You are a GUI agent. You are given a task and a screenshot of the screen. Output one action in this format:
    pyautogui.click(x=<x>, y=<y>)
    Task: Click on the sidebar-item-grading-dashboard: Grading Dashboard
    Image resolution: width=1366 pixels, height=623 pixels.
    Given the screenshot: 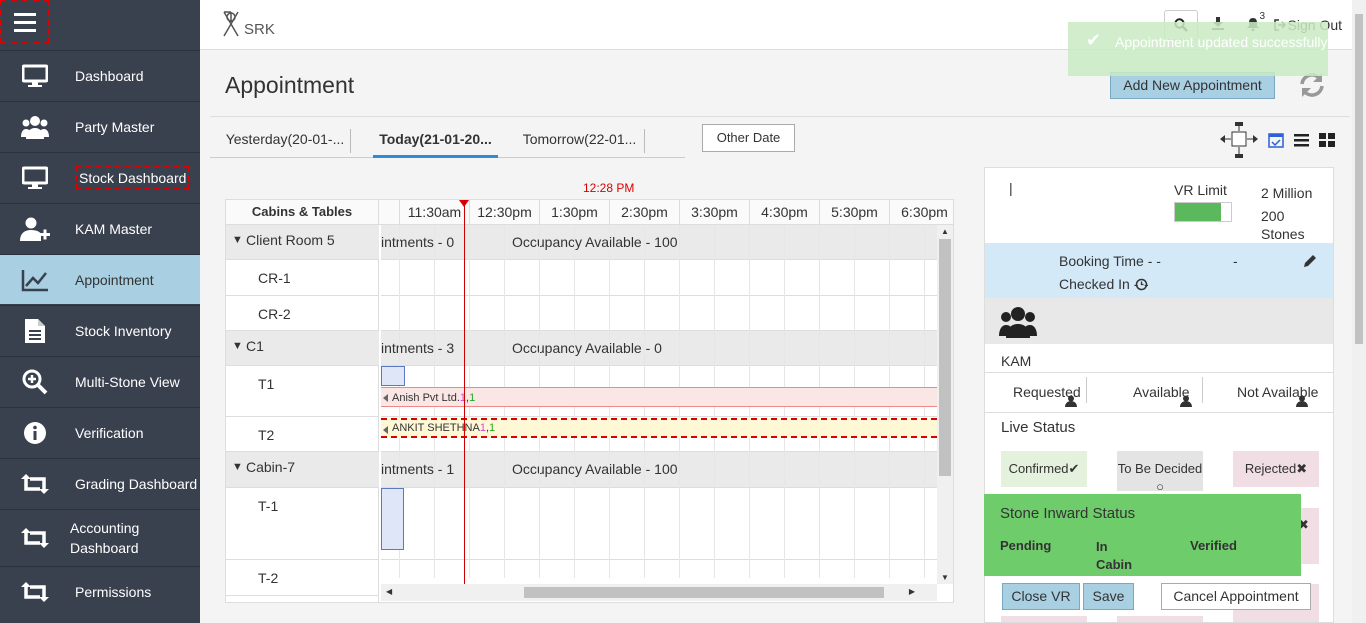 What is the action you would take?
    pyautogui.click(x=100, y=483)
    